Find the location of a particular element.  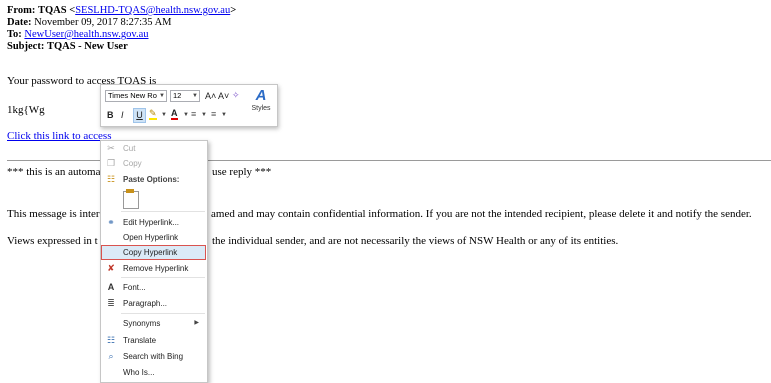

to-email-link: NewUser@health.nsw.gov.au is located at coordinates (86, 34).